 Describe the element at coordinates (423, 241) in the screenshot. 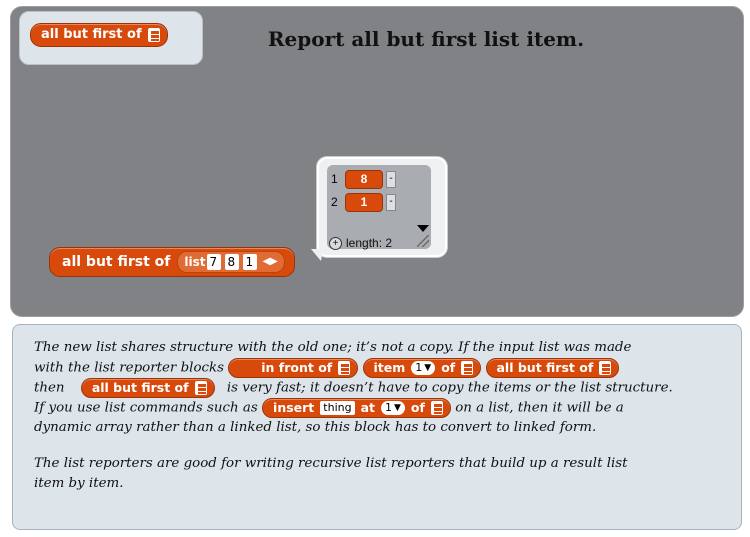

I see `resize-handle-icon` at that location.